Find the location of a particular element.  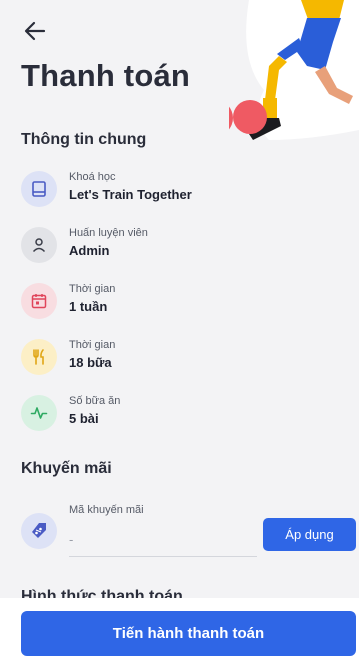

info-row-coach: Huấn luyện viên Admin is located at coordinates (171, 245).